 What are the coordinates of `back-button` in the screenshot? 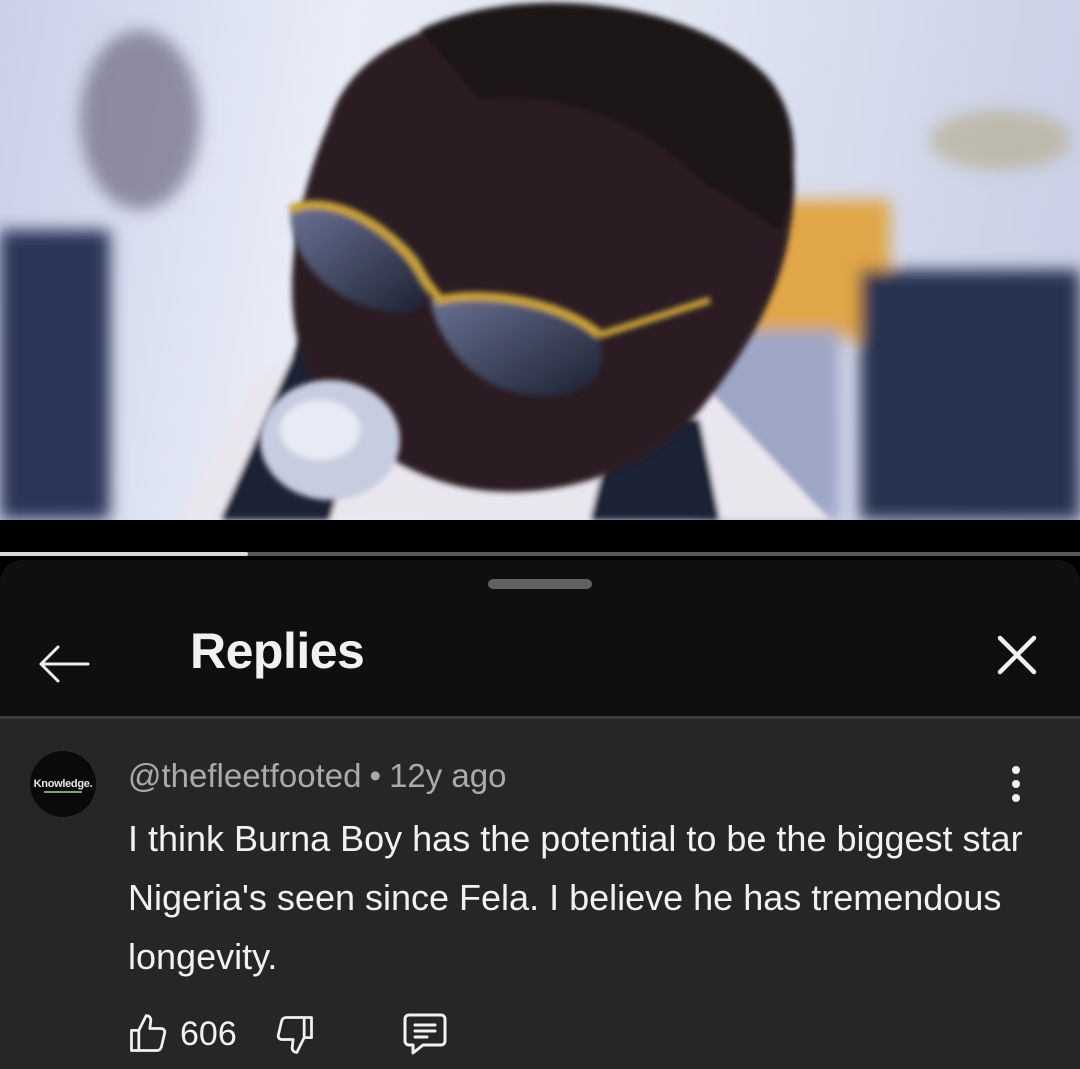 It's located at (64, 664).